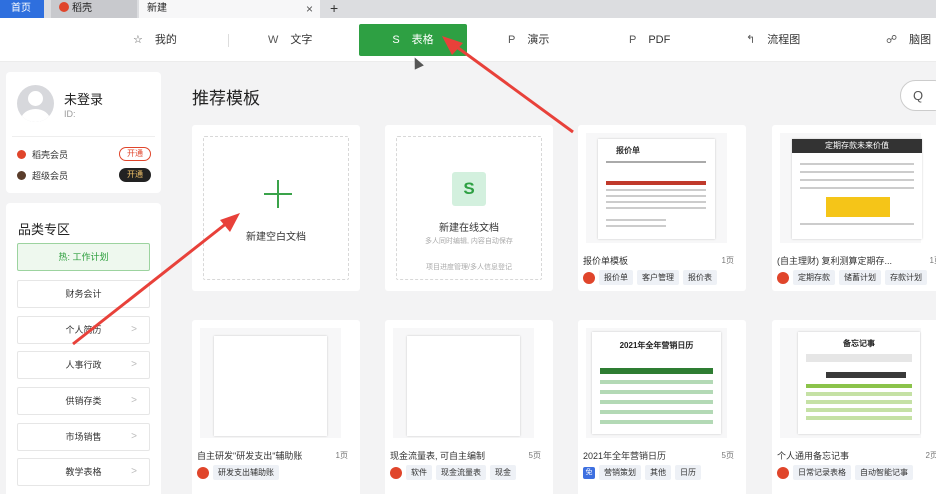 The image size is (936, 494). What do you see at coordinates (246, 472) in the screenshot?
I see `tag: 研发支出辅助账` at bounding box center [246, 472].